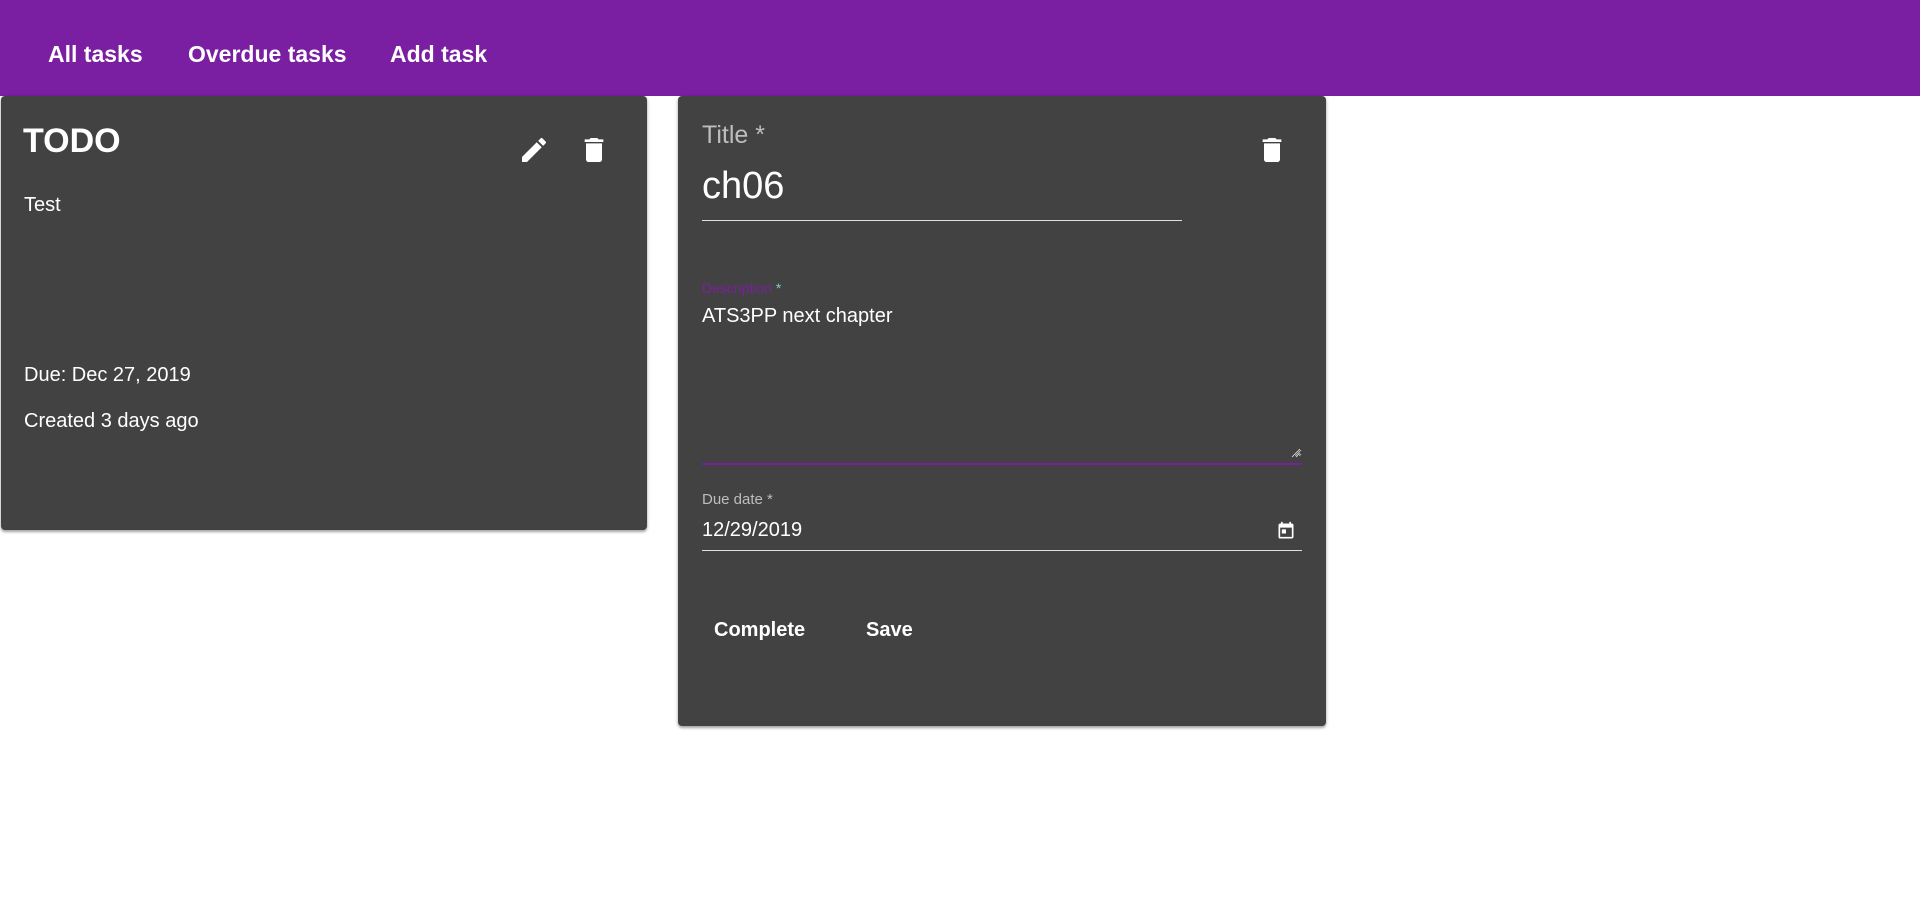 The width and height of the screenshot is (1920, 915). What do you see at coordinates (737, 499) in the screenshot?
I see `due-date-label: Due date *` at bounding box center [737, 499].